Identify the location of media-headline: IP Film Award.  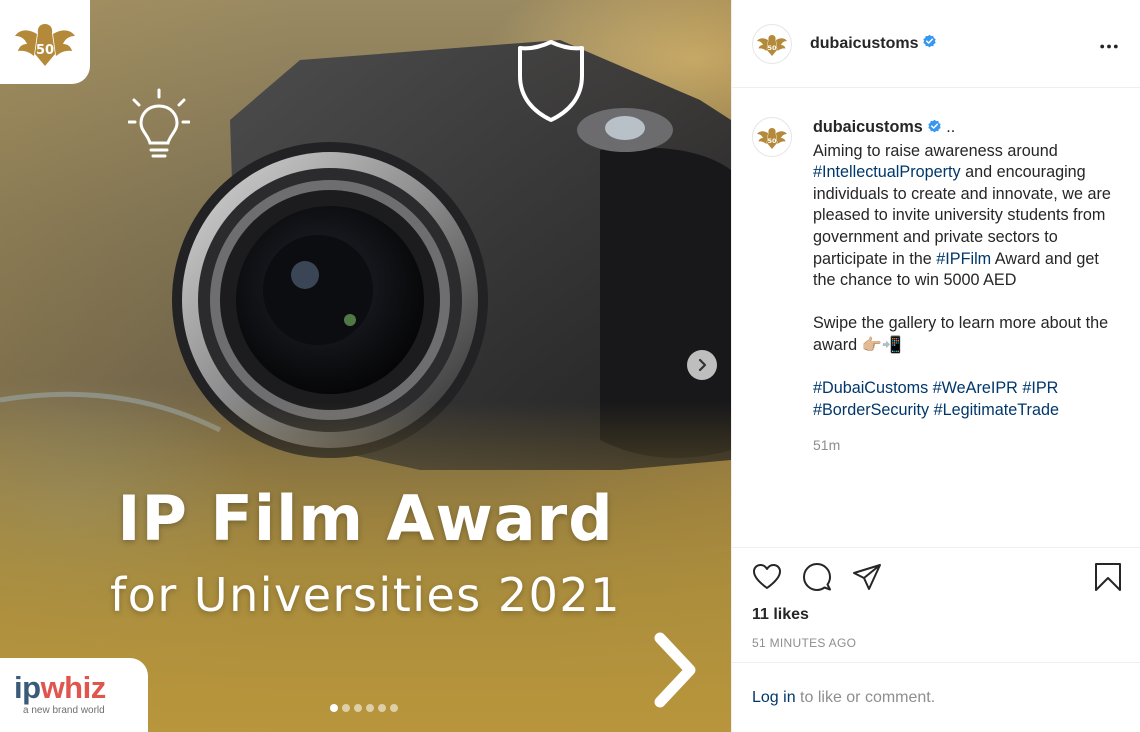
(365, 518).